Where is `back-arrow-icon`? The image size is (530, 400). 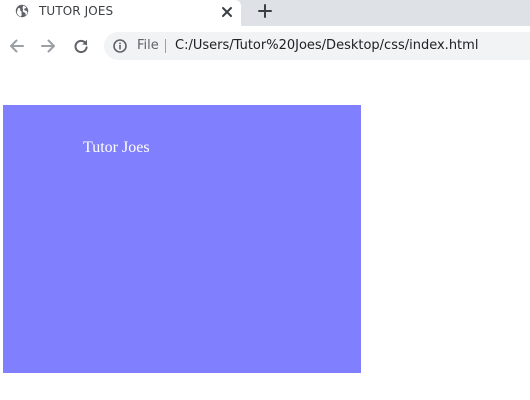 back-arrow-icon is located at coordinates (17, 46).